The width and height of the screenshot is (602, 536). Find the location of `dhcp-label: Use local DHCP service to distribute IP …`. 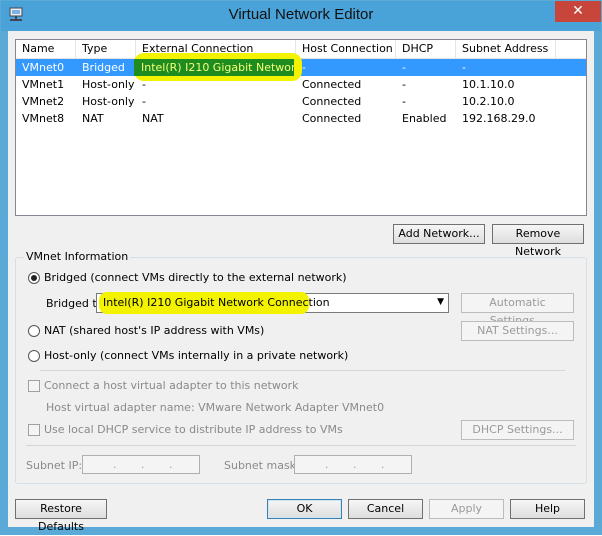

dhcp-label: Use local DHCP service to distribute IP … is located at coordinates (193, 429).